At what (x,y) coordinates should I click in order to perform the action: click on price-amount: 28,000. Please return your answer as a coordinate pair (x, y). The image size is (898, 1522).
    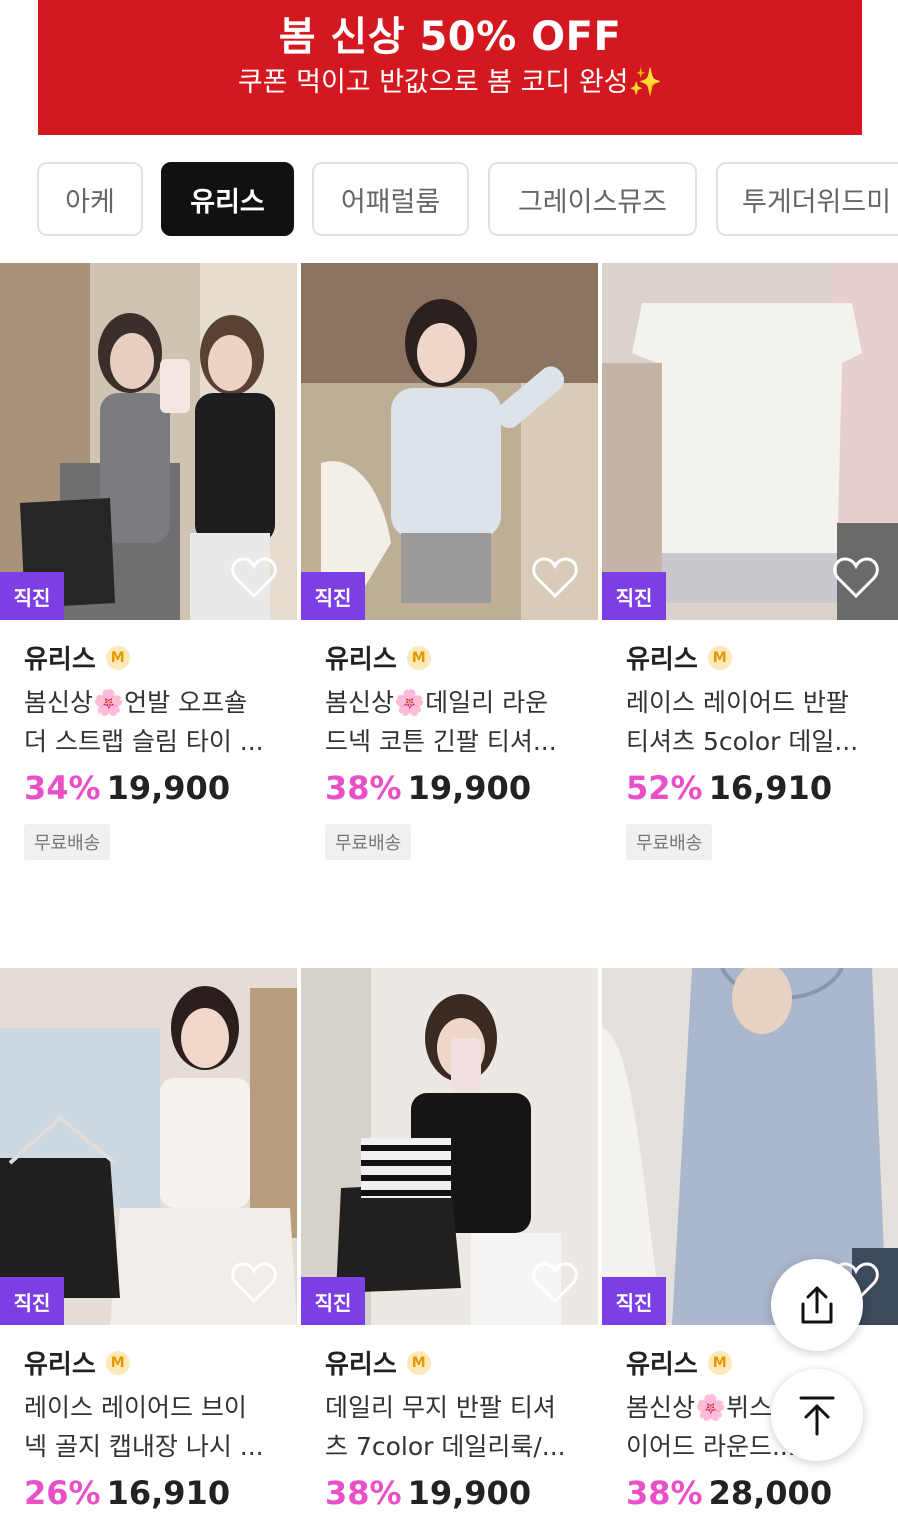
    Looking at the image, I should click on (770, 1493).